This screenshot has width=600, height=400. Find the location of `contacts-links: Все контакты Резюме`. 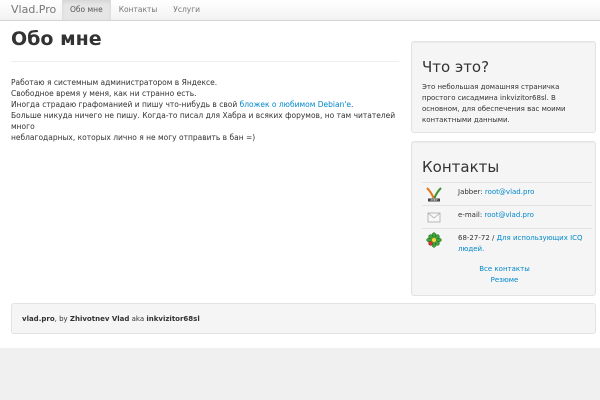

contacts-links: Все контакты Резюме is located at coordinates (504, 275).